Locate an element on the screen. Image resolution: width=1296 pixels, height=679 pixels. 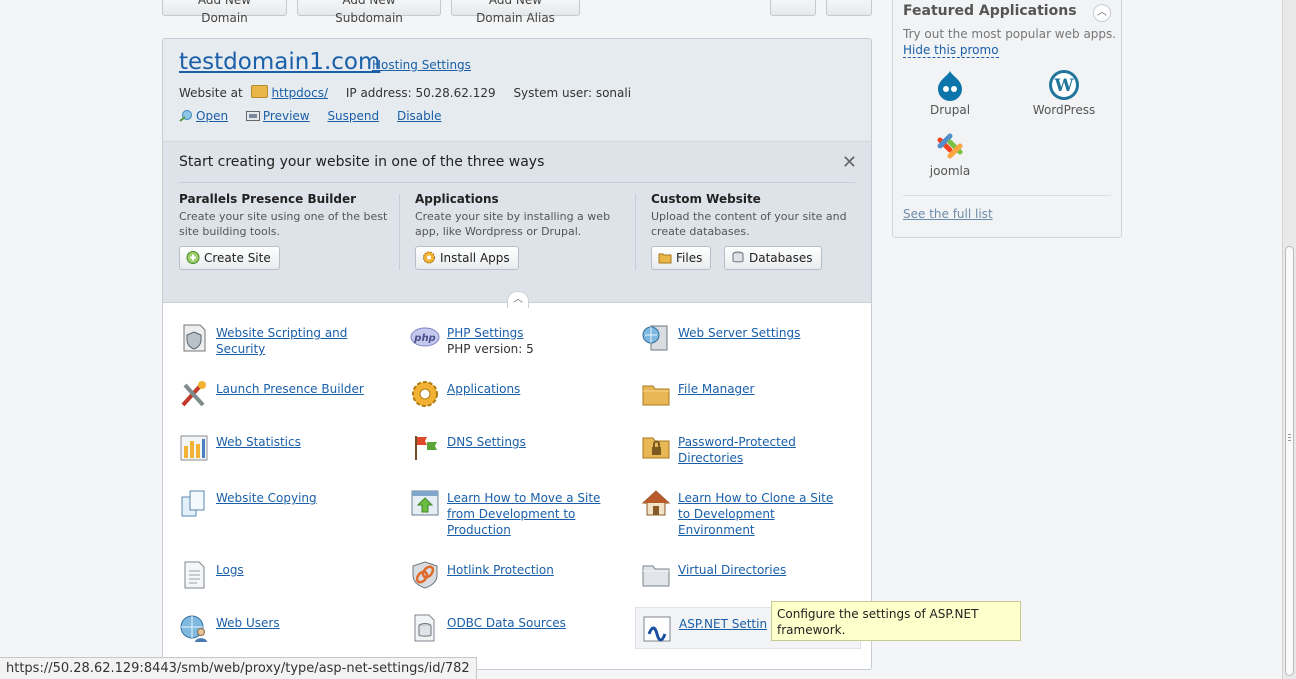
drupal-icon is located at coordinates (950, 86).